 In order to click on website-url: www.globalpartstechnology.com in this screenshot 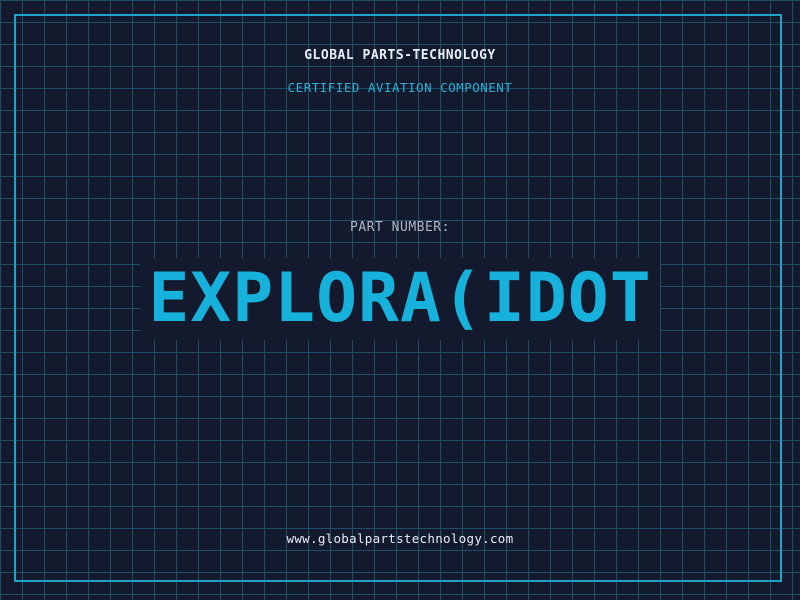, I will do `click(400, 538)`.